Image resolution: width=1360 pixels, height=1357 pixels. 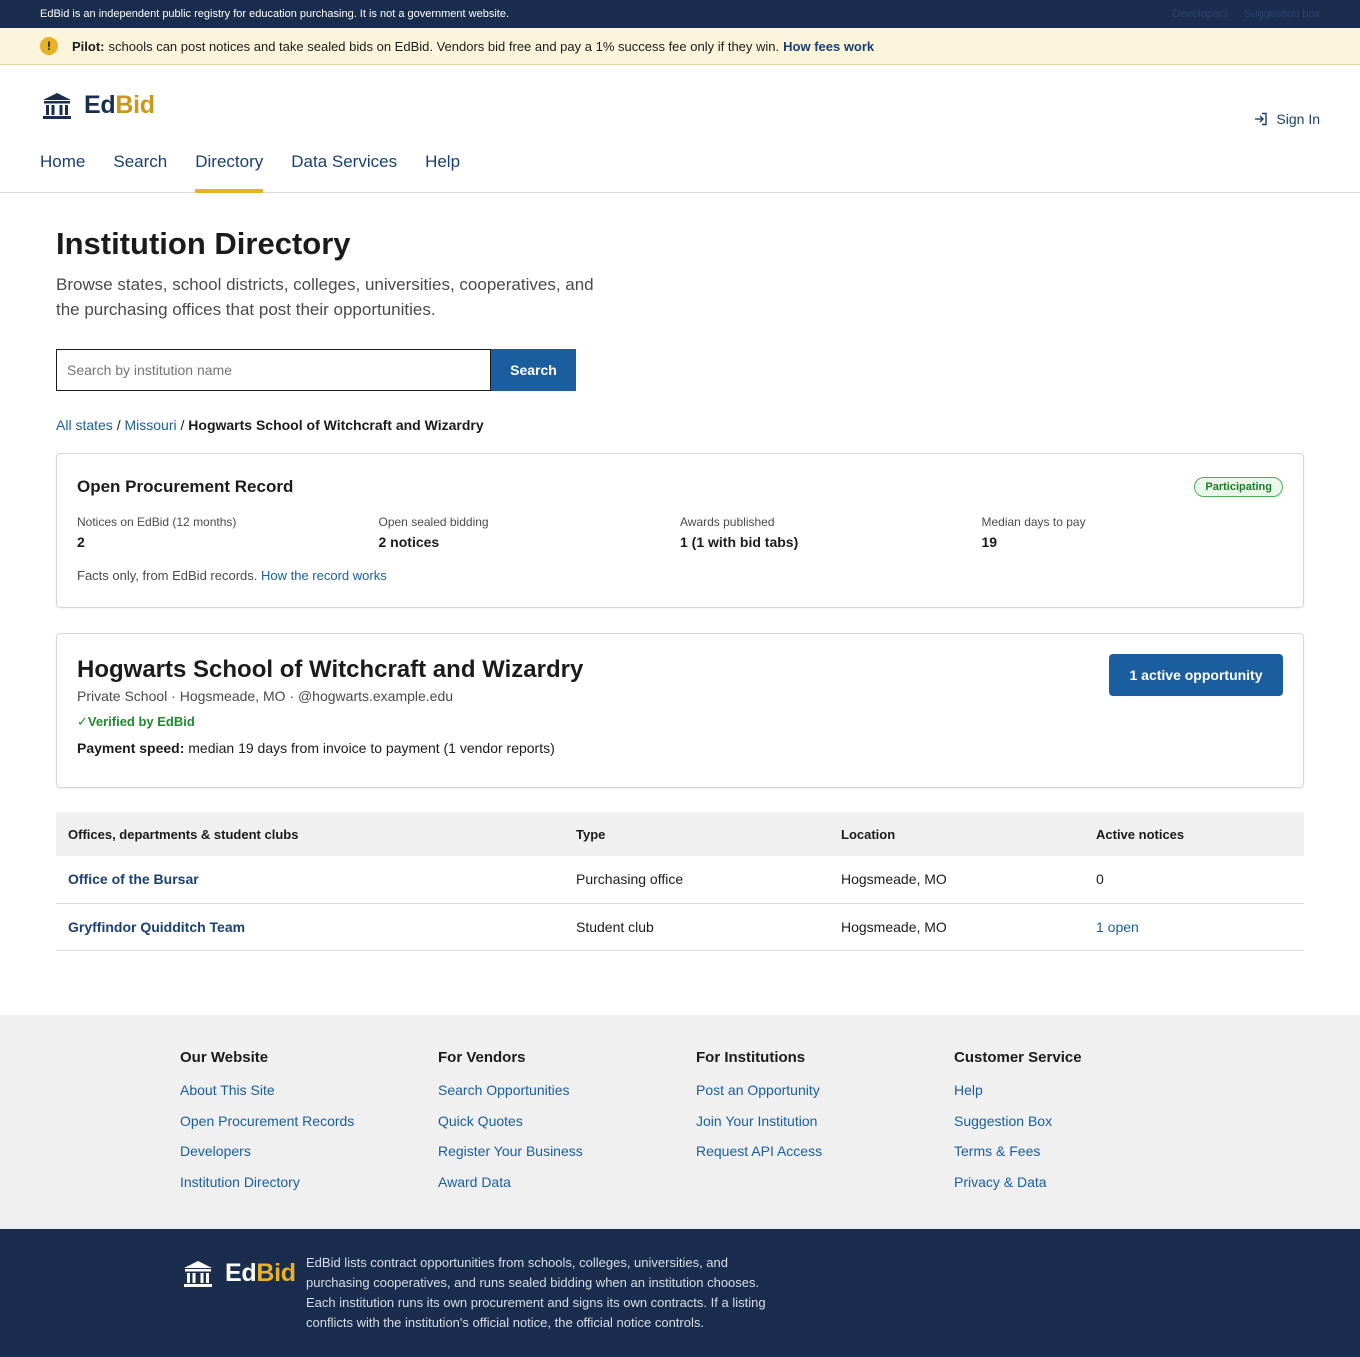 What do you see at coordinates (185, 486) in the screenshot?
I see `record-title: Open Procurement Record` at bounding box center [185, 486].